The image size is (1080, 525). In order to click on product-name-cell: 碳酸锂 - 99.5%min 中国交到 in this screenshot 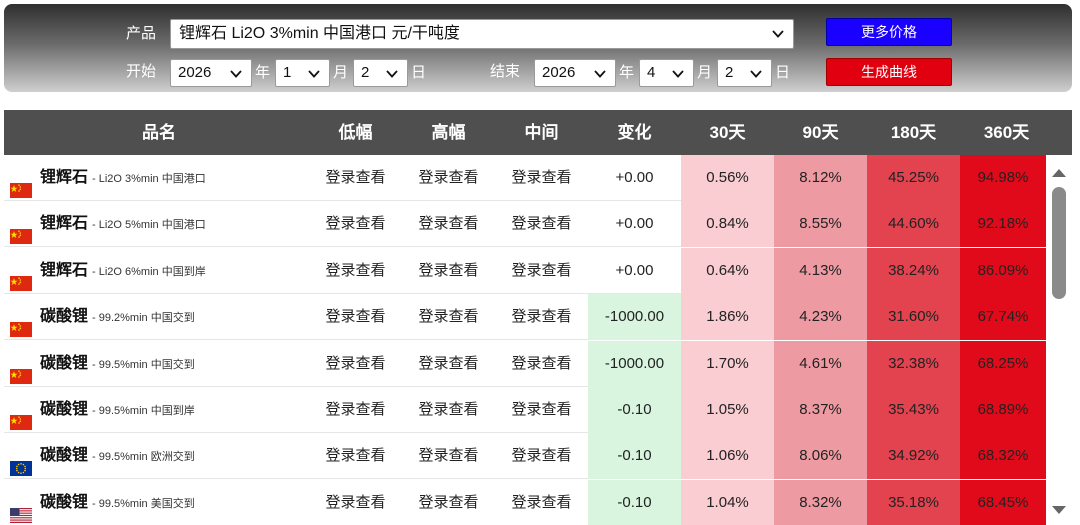, I will do `click(154, 364)`.